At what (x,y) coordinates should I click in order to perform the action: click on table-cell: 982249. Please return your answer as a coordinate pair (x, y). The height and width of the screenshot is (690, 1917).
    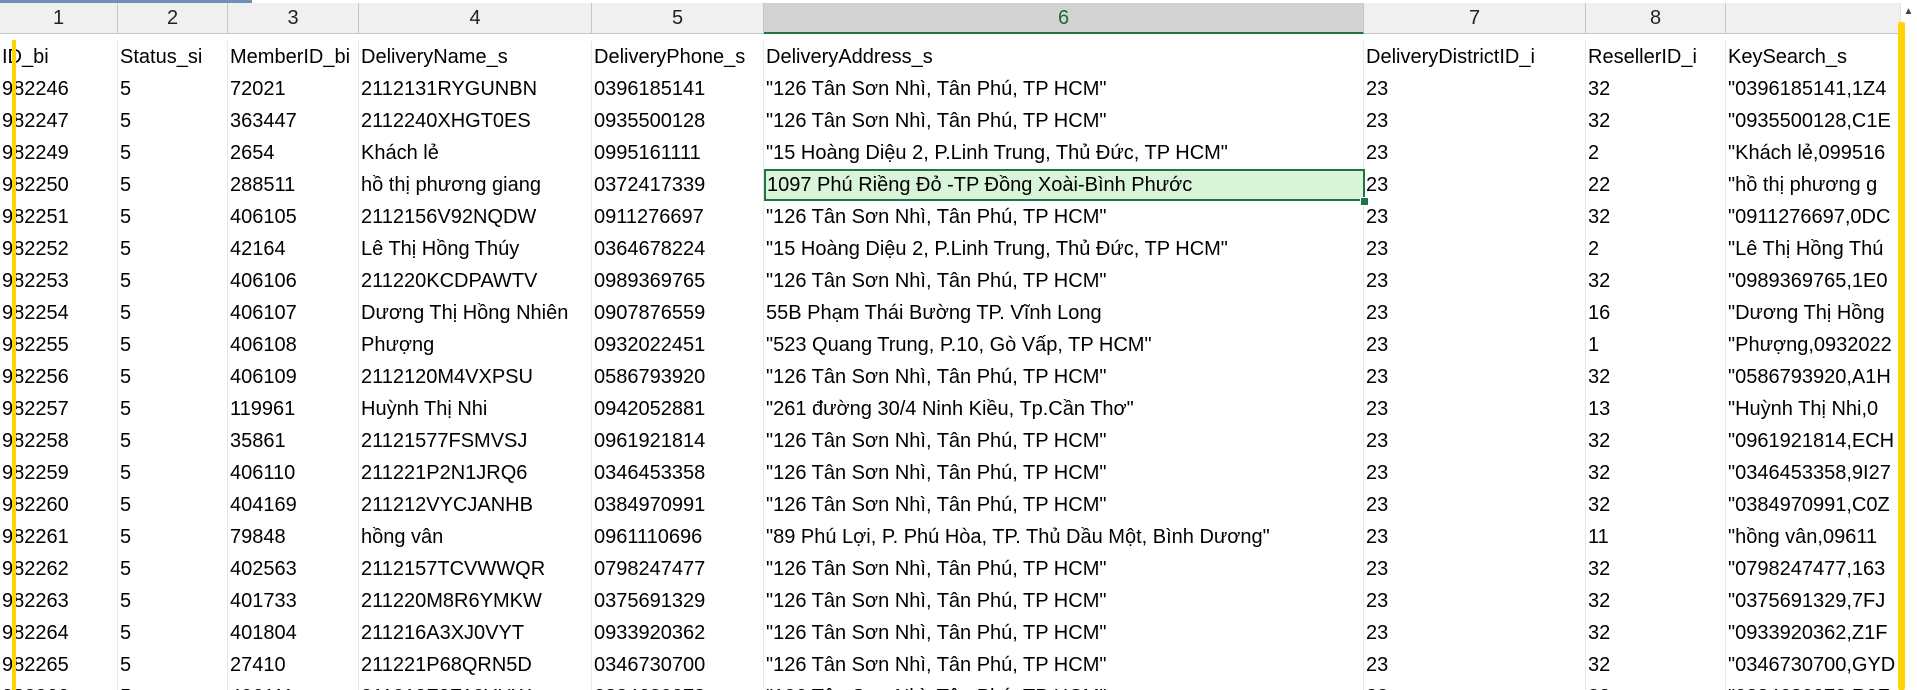
    Looking at the image, I should click on (59, 153).